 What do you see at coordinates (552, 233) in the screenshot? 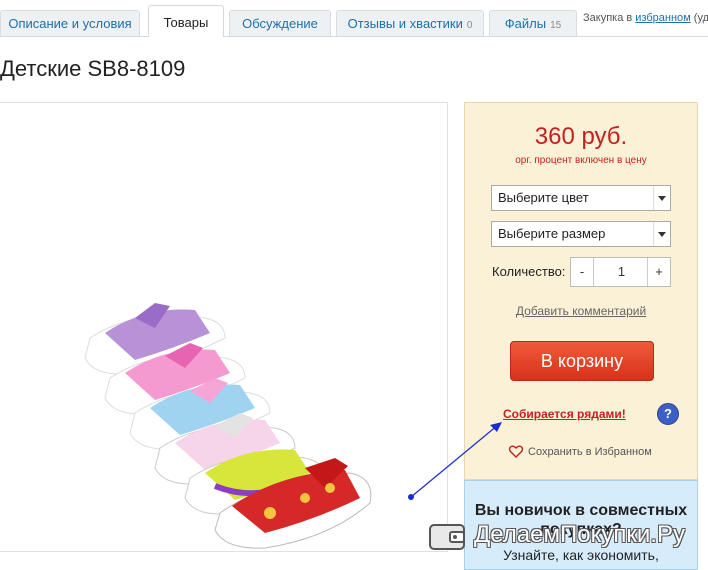
I see `size-select-value: Выберите размер` at bounding box center [552, 233].